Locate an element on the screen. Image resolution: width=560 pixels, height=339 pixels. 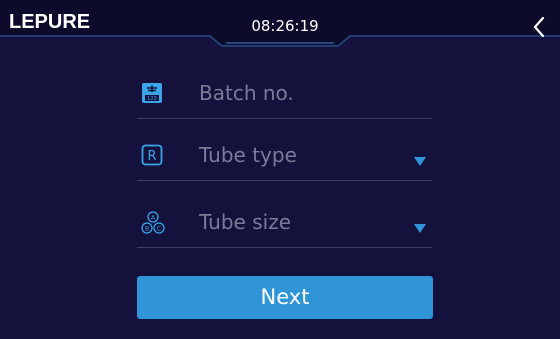
tube-size-placeholder: Tube size is located at coordinates (245, 222).